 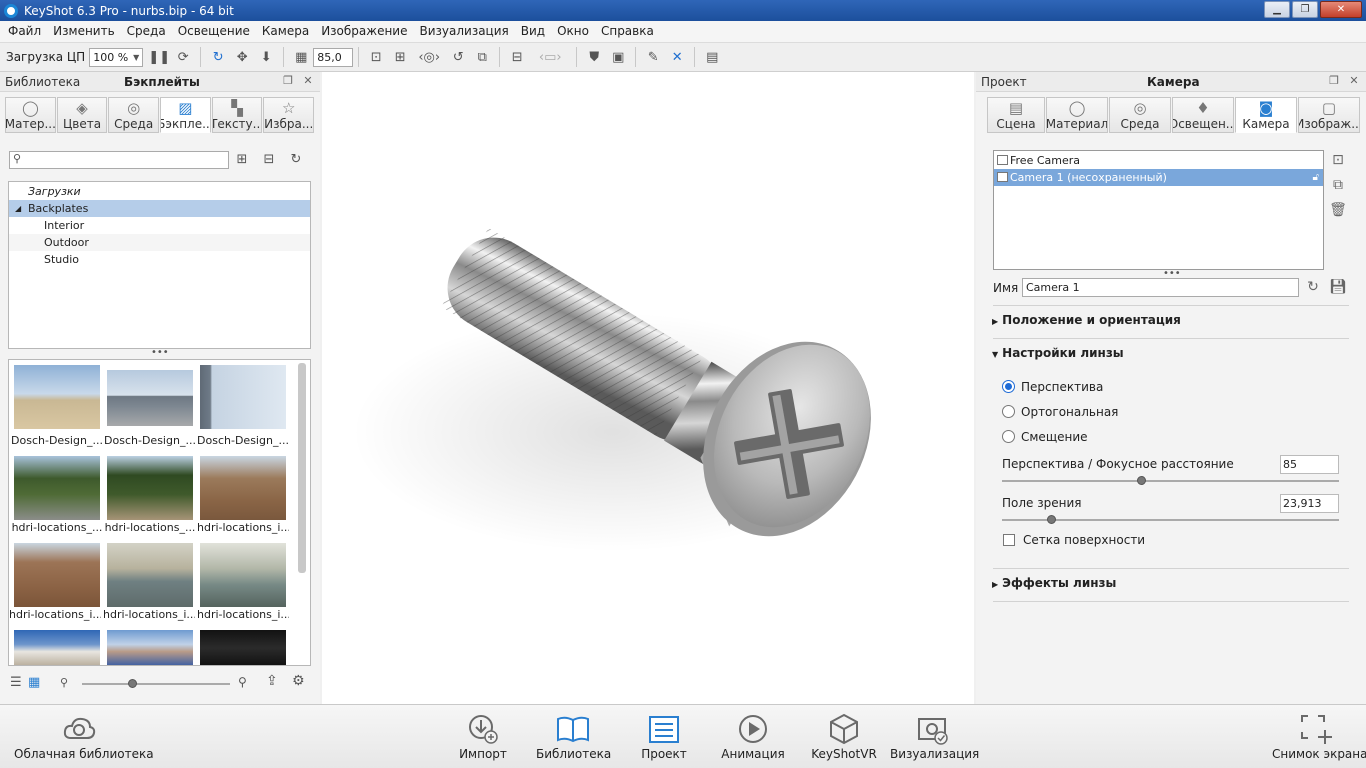 What do you see at coordinates (1009, 540) in the screenshot?
I see `surface-grid-checkbox` at bounding box center [1009, 540].